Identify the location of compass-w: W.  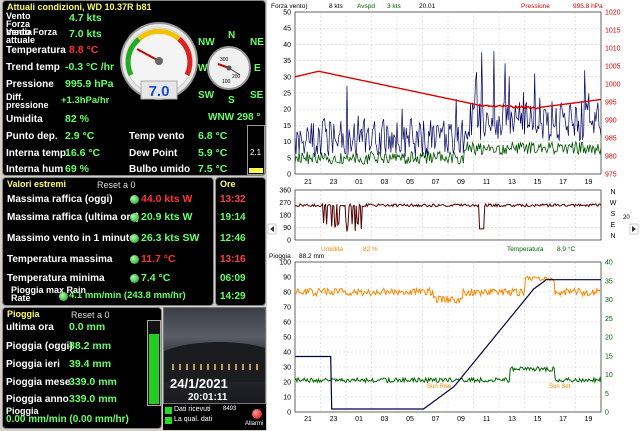
(203, 68).